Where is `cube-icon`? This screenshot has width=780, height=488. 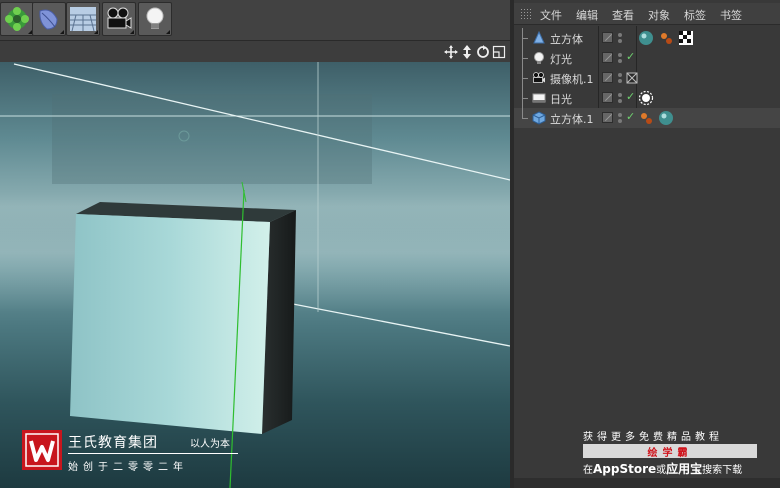 cube-icon is located at coordinates (539, 118).